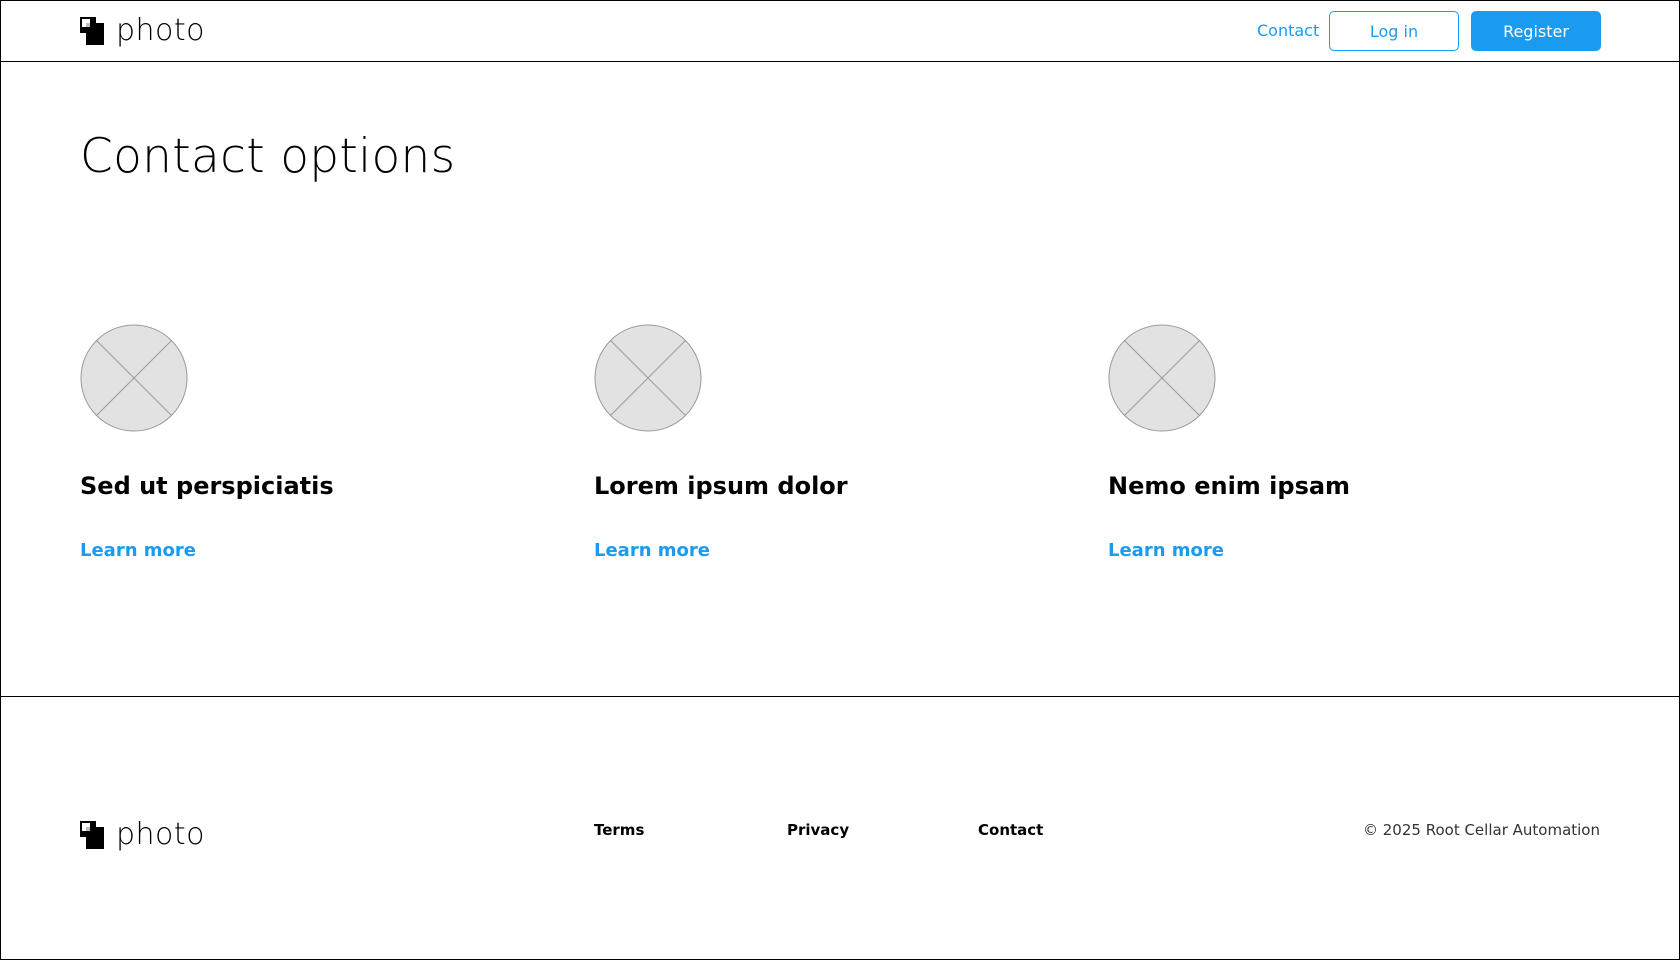  I want to click on register-button: Register, so click(1536, 31).